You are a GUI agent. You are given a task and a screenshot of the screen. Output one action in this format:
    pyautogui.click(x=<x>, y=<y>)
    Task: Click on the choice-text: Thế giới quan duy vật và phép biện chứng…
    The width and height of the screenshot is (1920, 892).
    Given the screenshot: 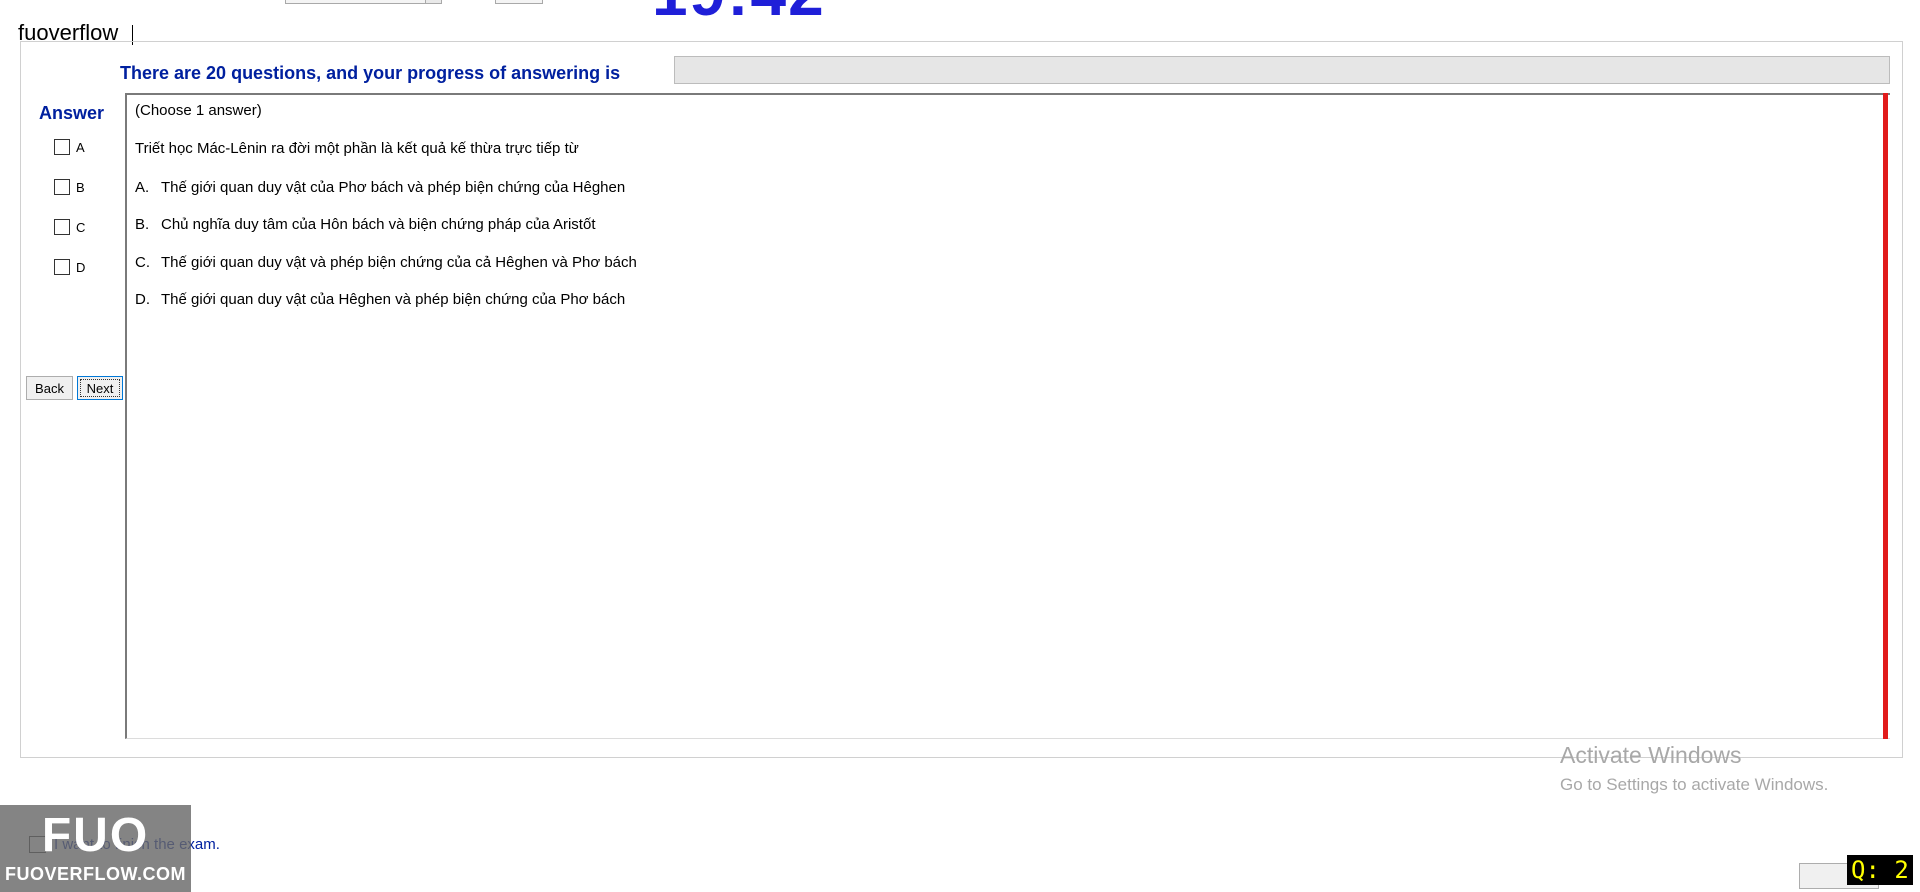 What is the action you would take?
    pyautogui.click(x=399, y=262)
    